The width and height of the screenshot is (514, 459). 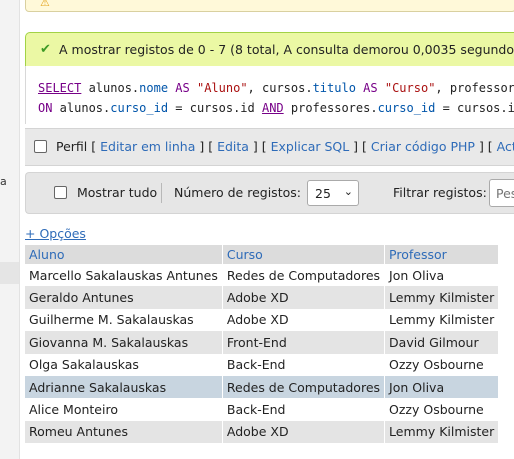 What do you see at coordinates (304, 254) in the screenshot?
I see `column-header-curso: Curso` at bounding box center [304, 254].